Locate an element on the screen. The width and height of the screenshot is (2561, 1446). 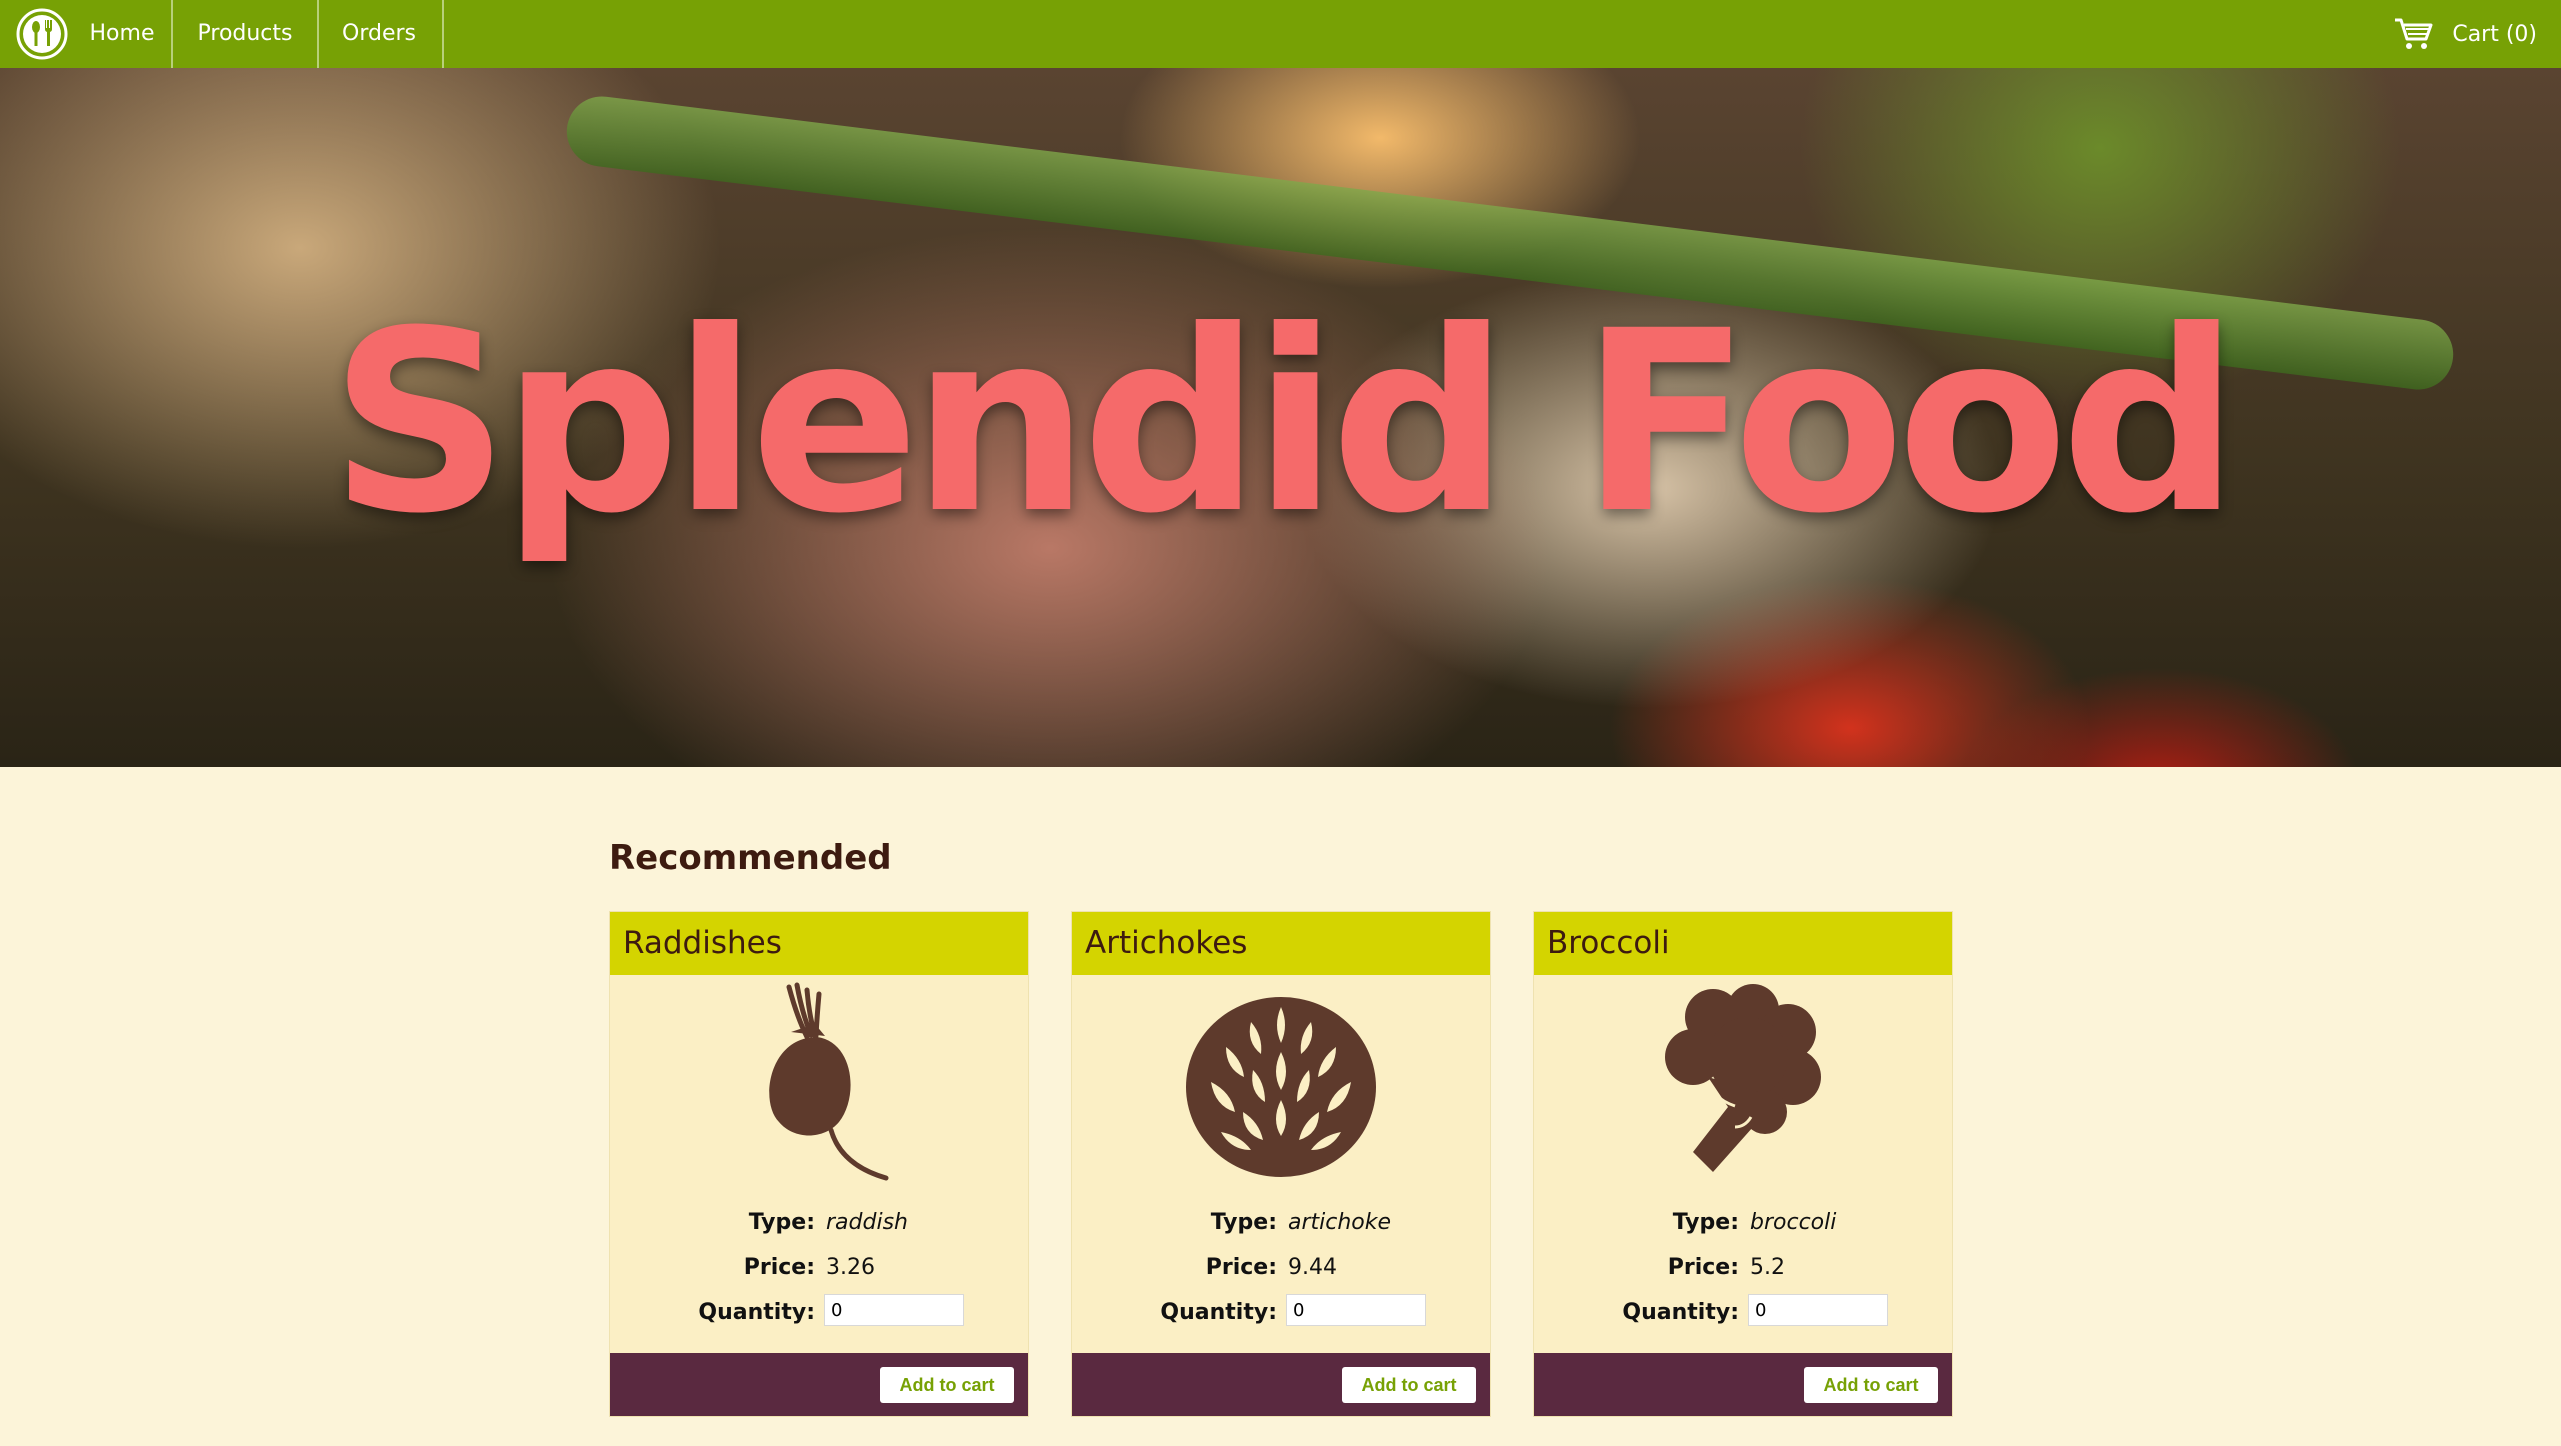
price-value: 3.26 is located at coordinates (850, 1267).